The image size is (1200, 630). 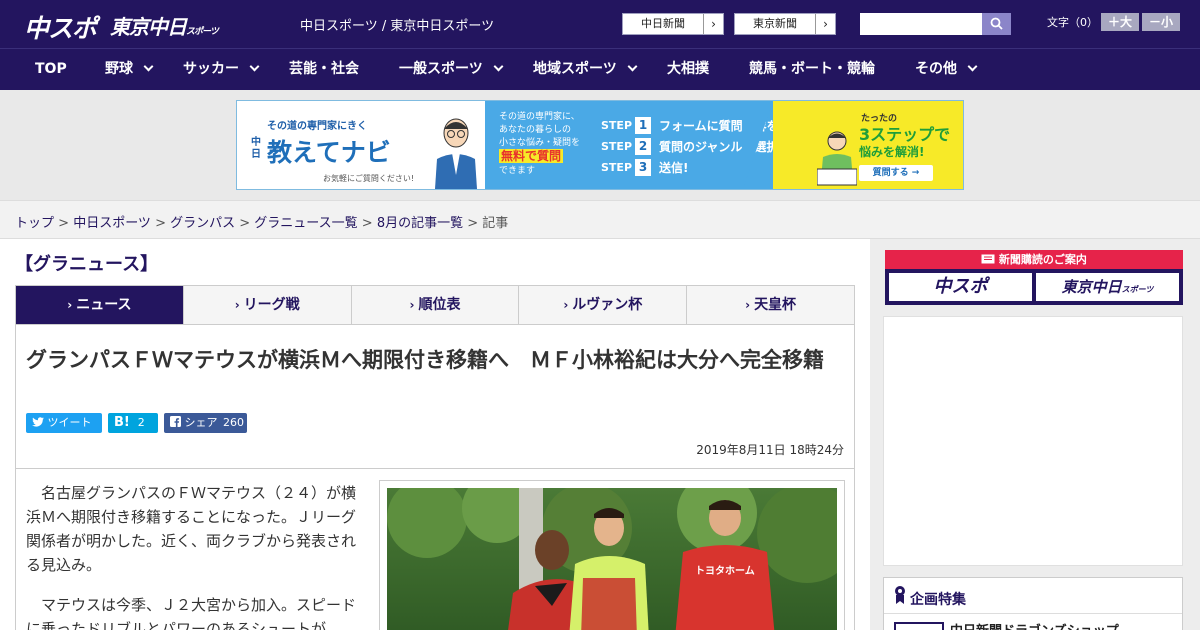 What do you see at coordinates (141, 422) in the screenshot?
I see `hatena-count: 2` at bounding box center [141, 422].